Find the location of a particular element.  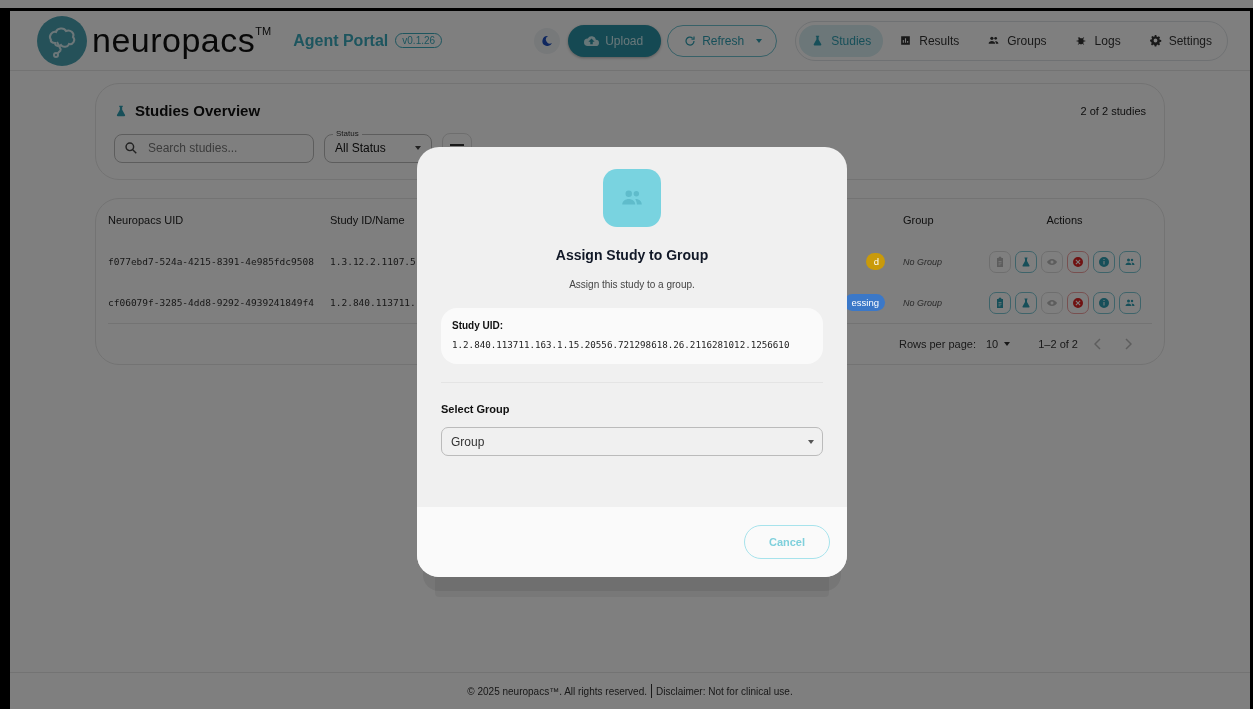

table-cell-text: 1.2.840.113711. is located at coordinates (373, 302).